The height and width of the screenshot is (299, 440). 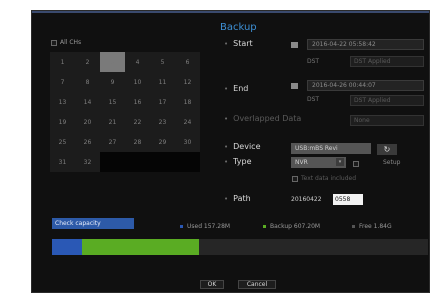 I want to click on start-label: Start, so click(x=243, y=43).